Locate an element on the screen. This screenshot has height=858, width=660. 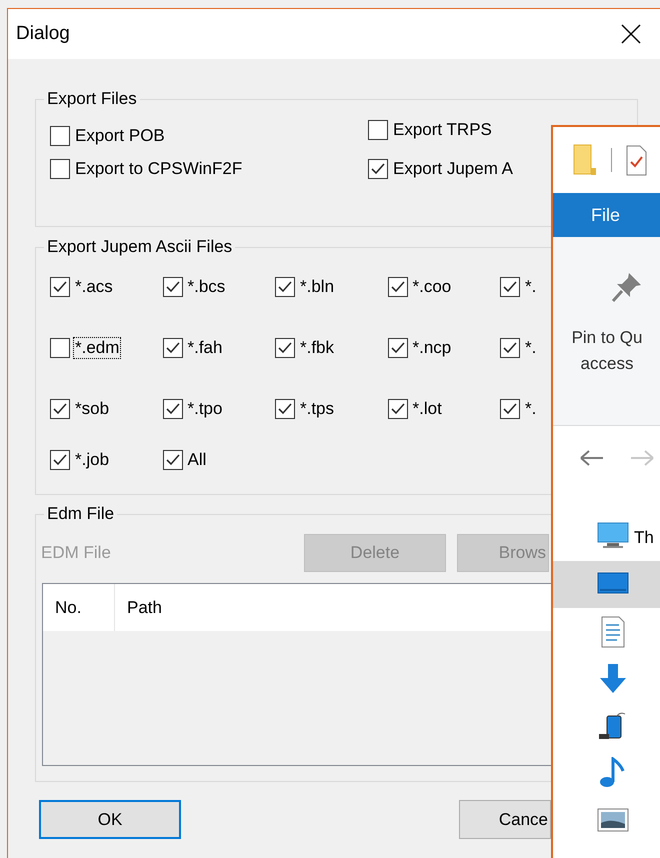
checkbox-label: *.edm is located at coordinates (97, 348).